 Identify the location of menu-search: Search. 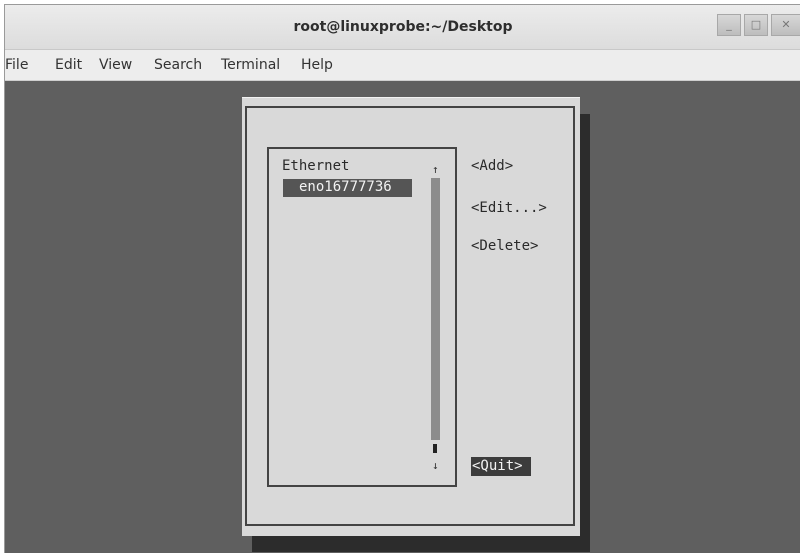
(178, 65).